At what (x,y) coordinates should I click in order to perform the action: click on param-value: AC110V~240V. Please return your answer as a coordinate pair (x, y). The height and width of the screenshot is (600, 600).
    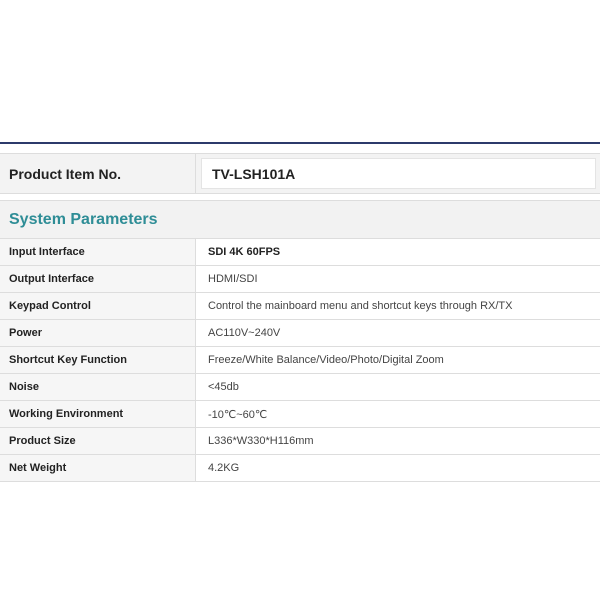
    Looking at the image, I should click on (398, 333).